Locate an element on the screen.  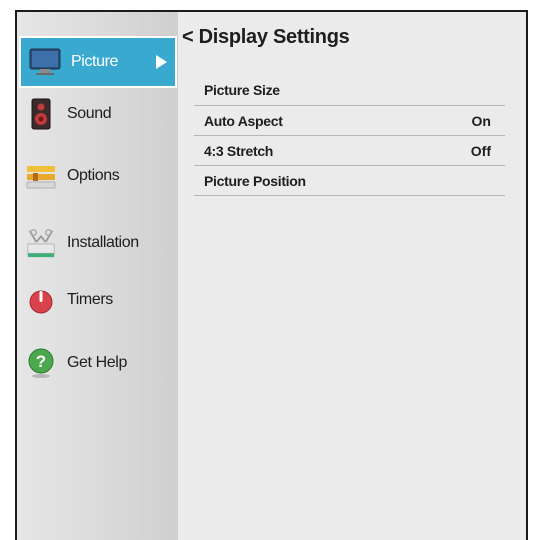
power-timer-icon is located at coordinates (41, 300).